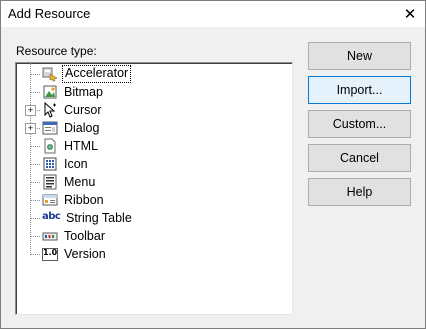 This screenshot has height=329, width=426. I want to click on tree-item-cursor: Cursor, so click(73, 110).